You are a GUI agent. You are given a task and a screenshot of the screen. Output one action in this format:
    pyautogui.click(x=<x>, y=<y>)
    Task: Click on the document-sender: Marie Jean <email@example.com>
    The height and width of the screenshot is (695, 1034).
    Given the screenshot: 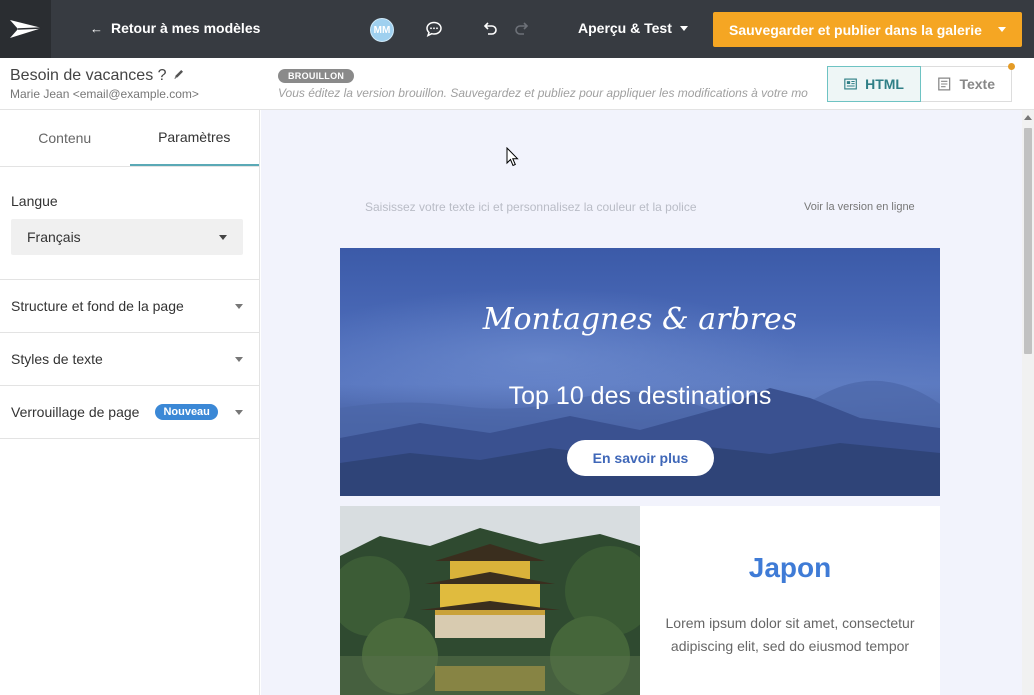 What is the action you would take?
    pyautogui.click(x=104, y=94)
    